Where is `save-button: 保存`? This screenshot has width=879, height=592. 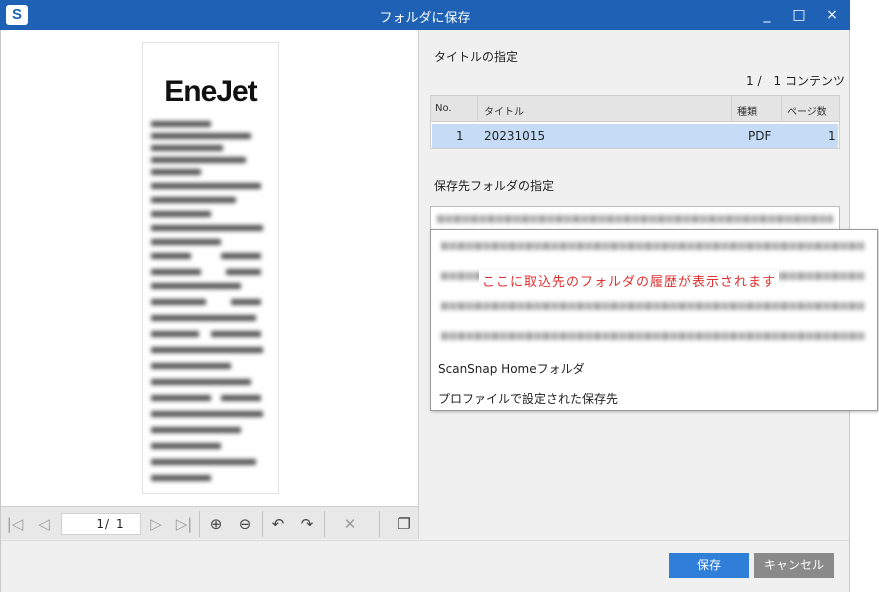 save-button: 保存 is located at coordinates (709, 565).